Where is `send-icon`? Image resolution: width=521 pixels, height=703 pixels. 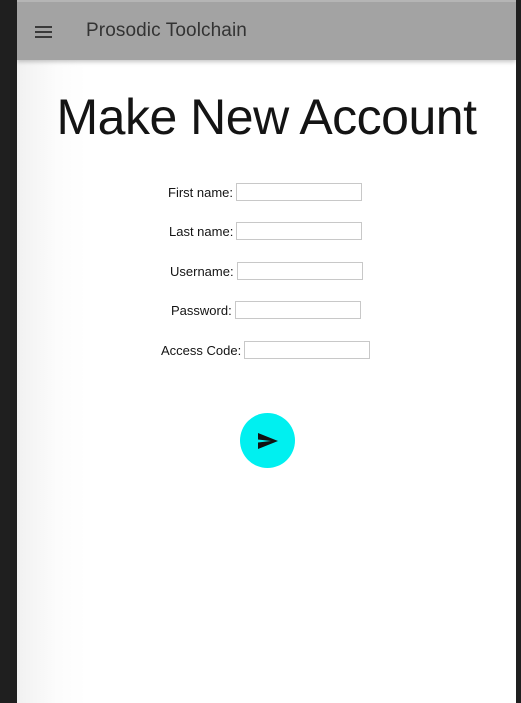 send-icon is located at coordinates (268, 441).